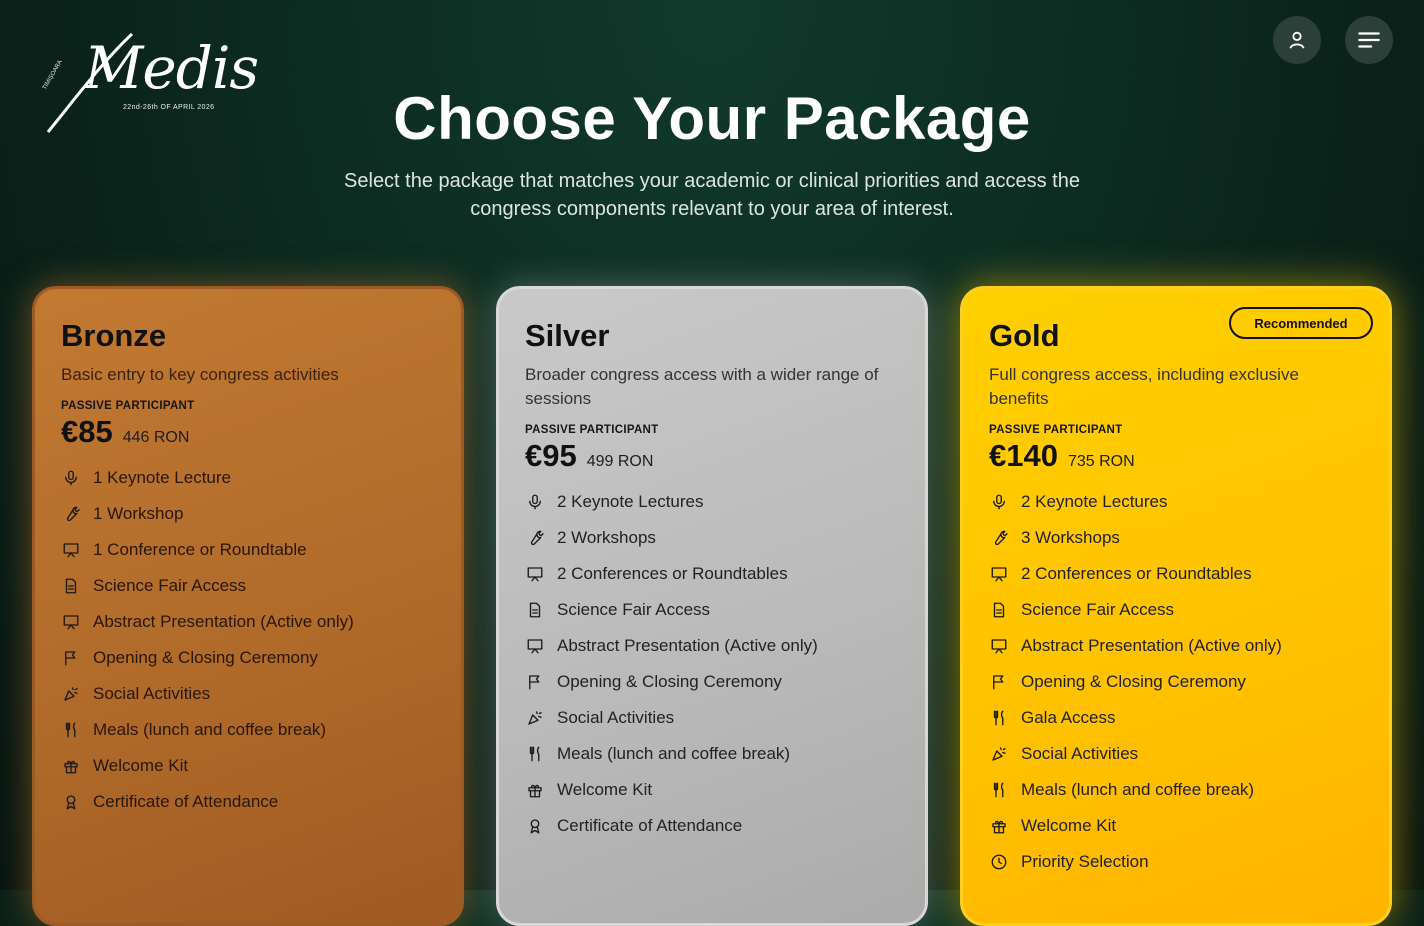  I want to click on feature-item: 3 Workshops, so click(1176, 538).